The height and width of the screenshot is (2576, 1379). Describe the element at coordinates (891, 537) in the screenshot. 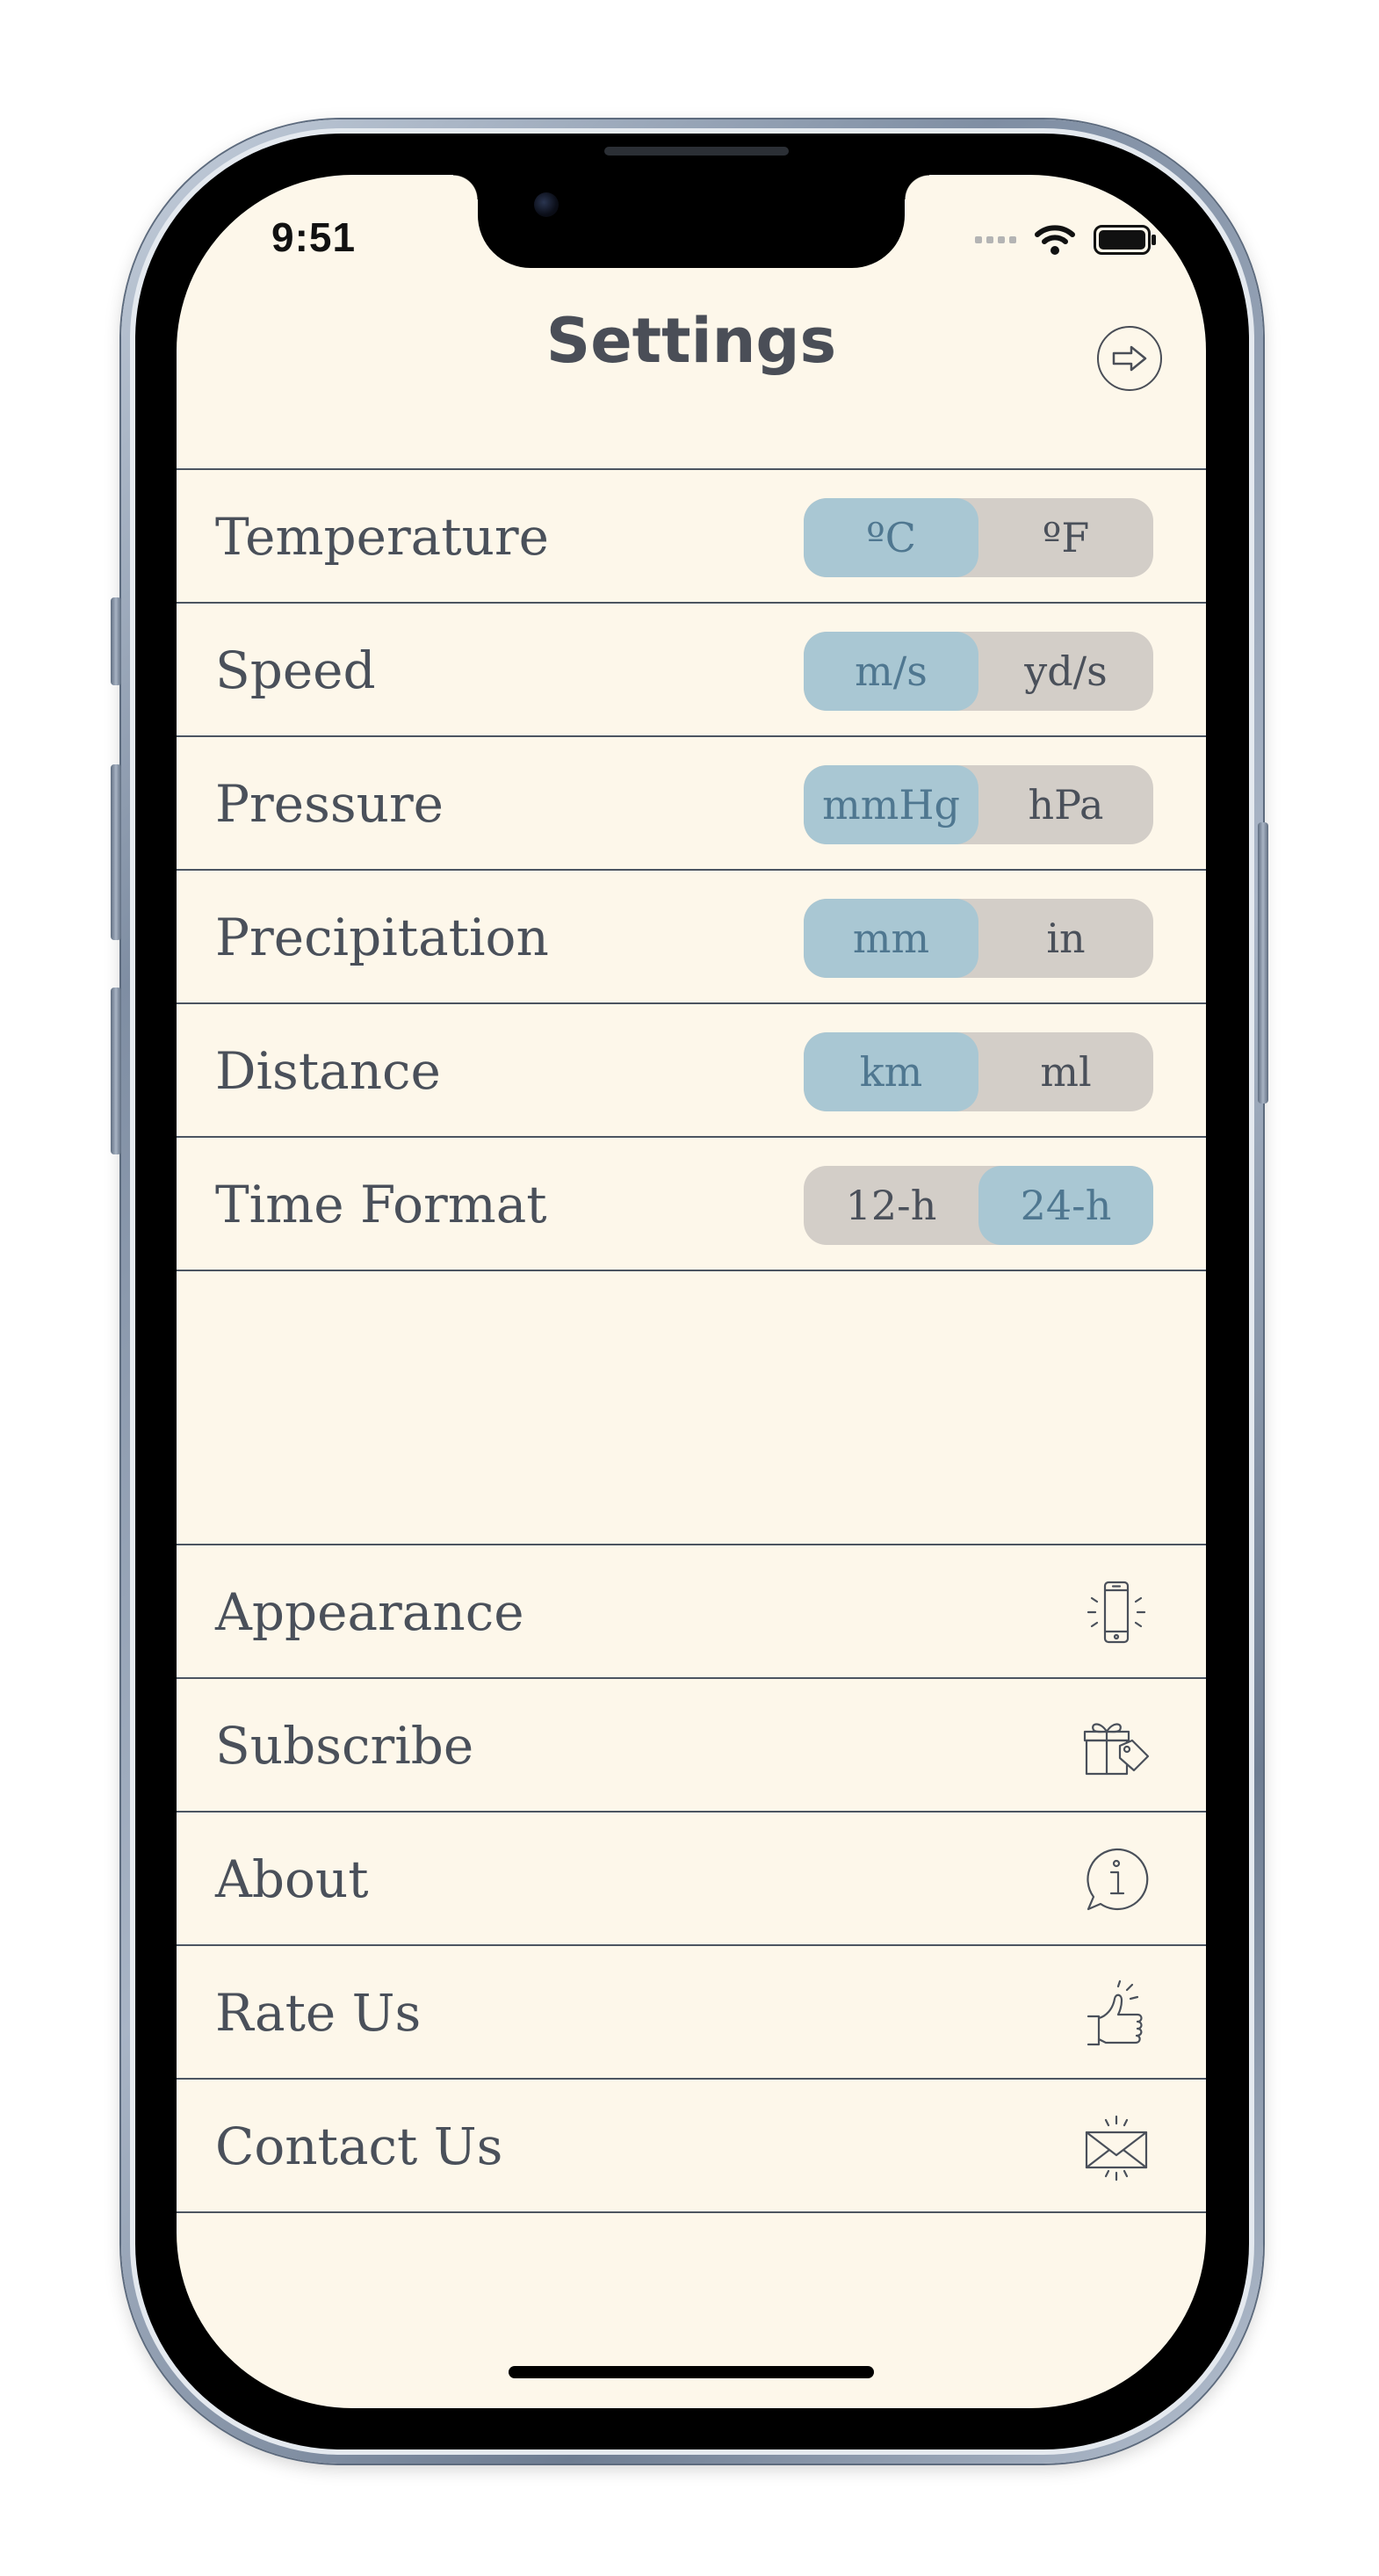

I see `segment-option-celsius: ºC` at that location.